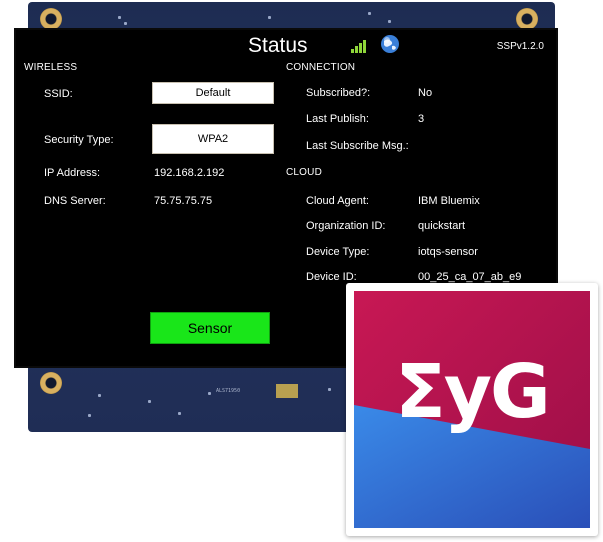 Image resolution: width=603 pixels, height=542 pixels. Describe the element at coordinates (51, 19) in the screenshot. I see `mount-hole-top-left` at that location.